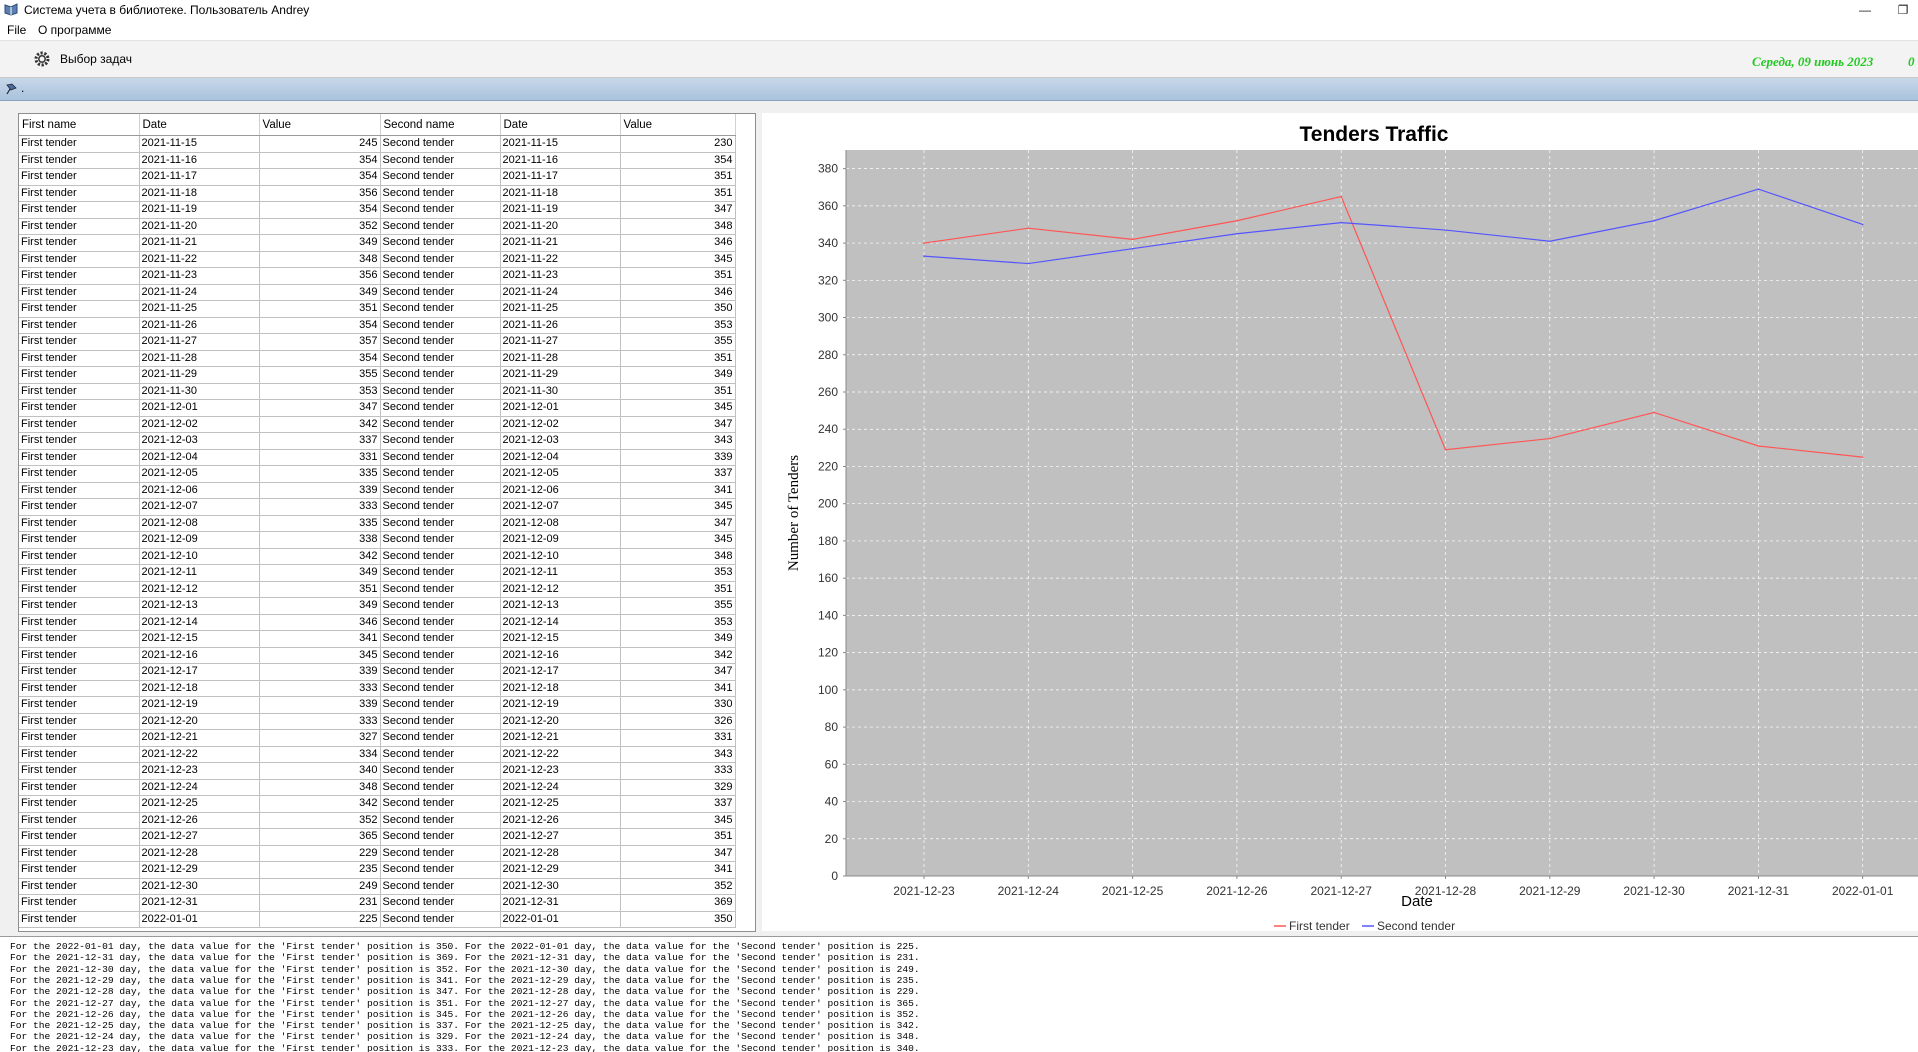  What do you see at coordinates (199, 276) in the screenshot?
I see `date-cell: 2021-11-23` at bounding box center [199, 276].